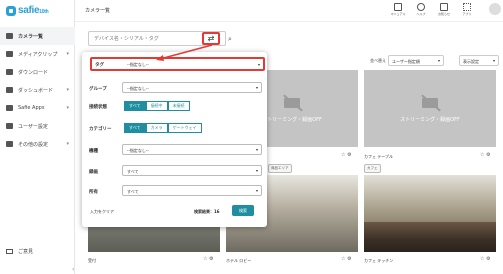 Image resolution: width=503 pixels, height=274 pixels. I want to click on help-button: ヘルプ, so click(421, 9).